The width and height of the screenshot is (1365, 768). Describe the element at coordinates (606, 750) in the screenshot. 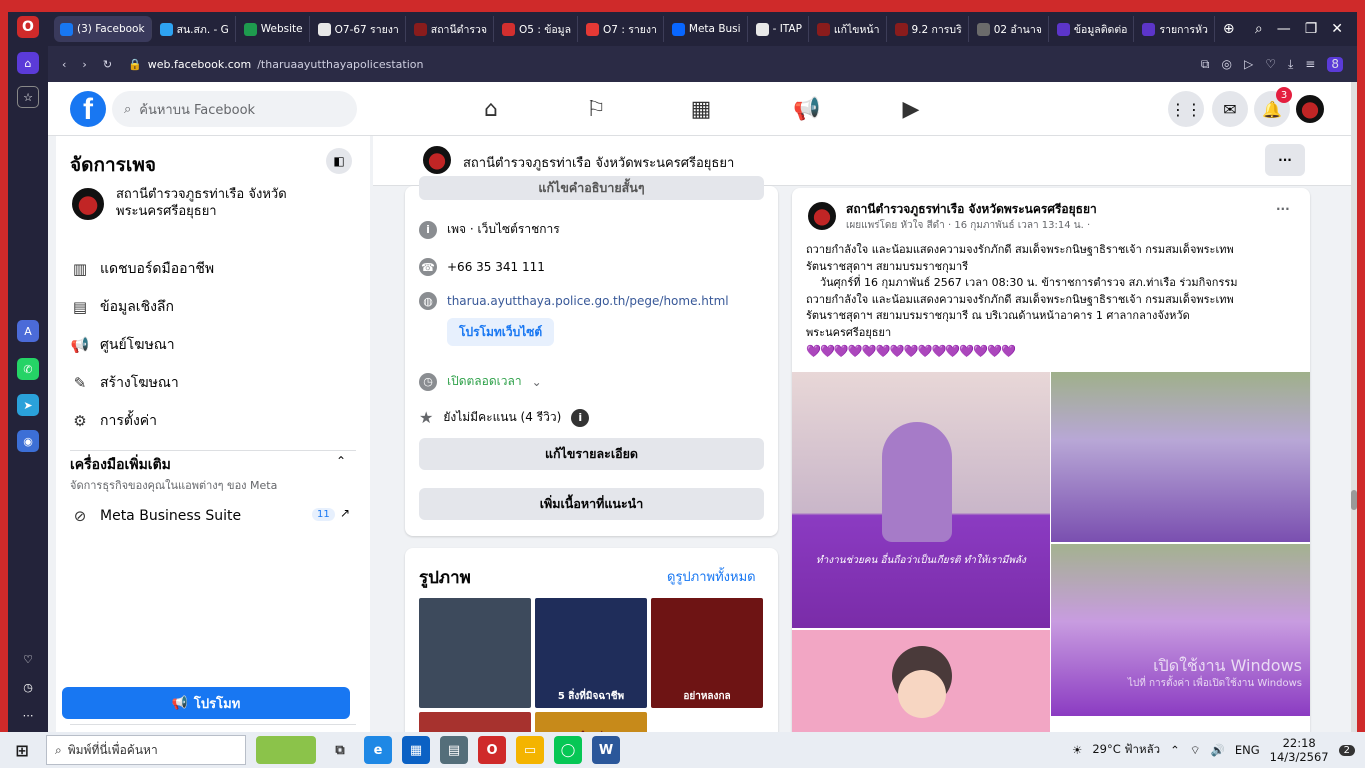

I see `word-icon: W` at that location.